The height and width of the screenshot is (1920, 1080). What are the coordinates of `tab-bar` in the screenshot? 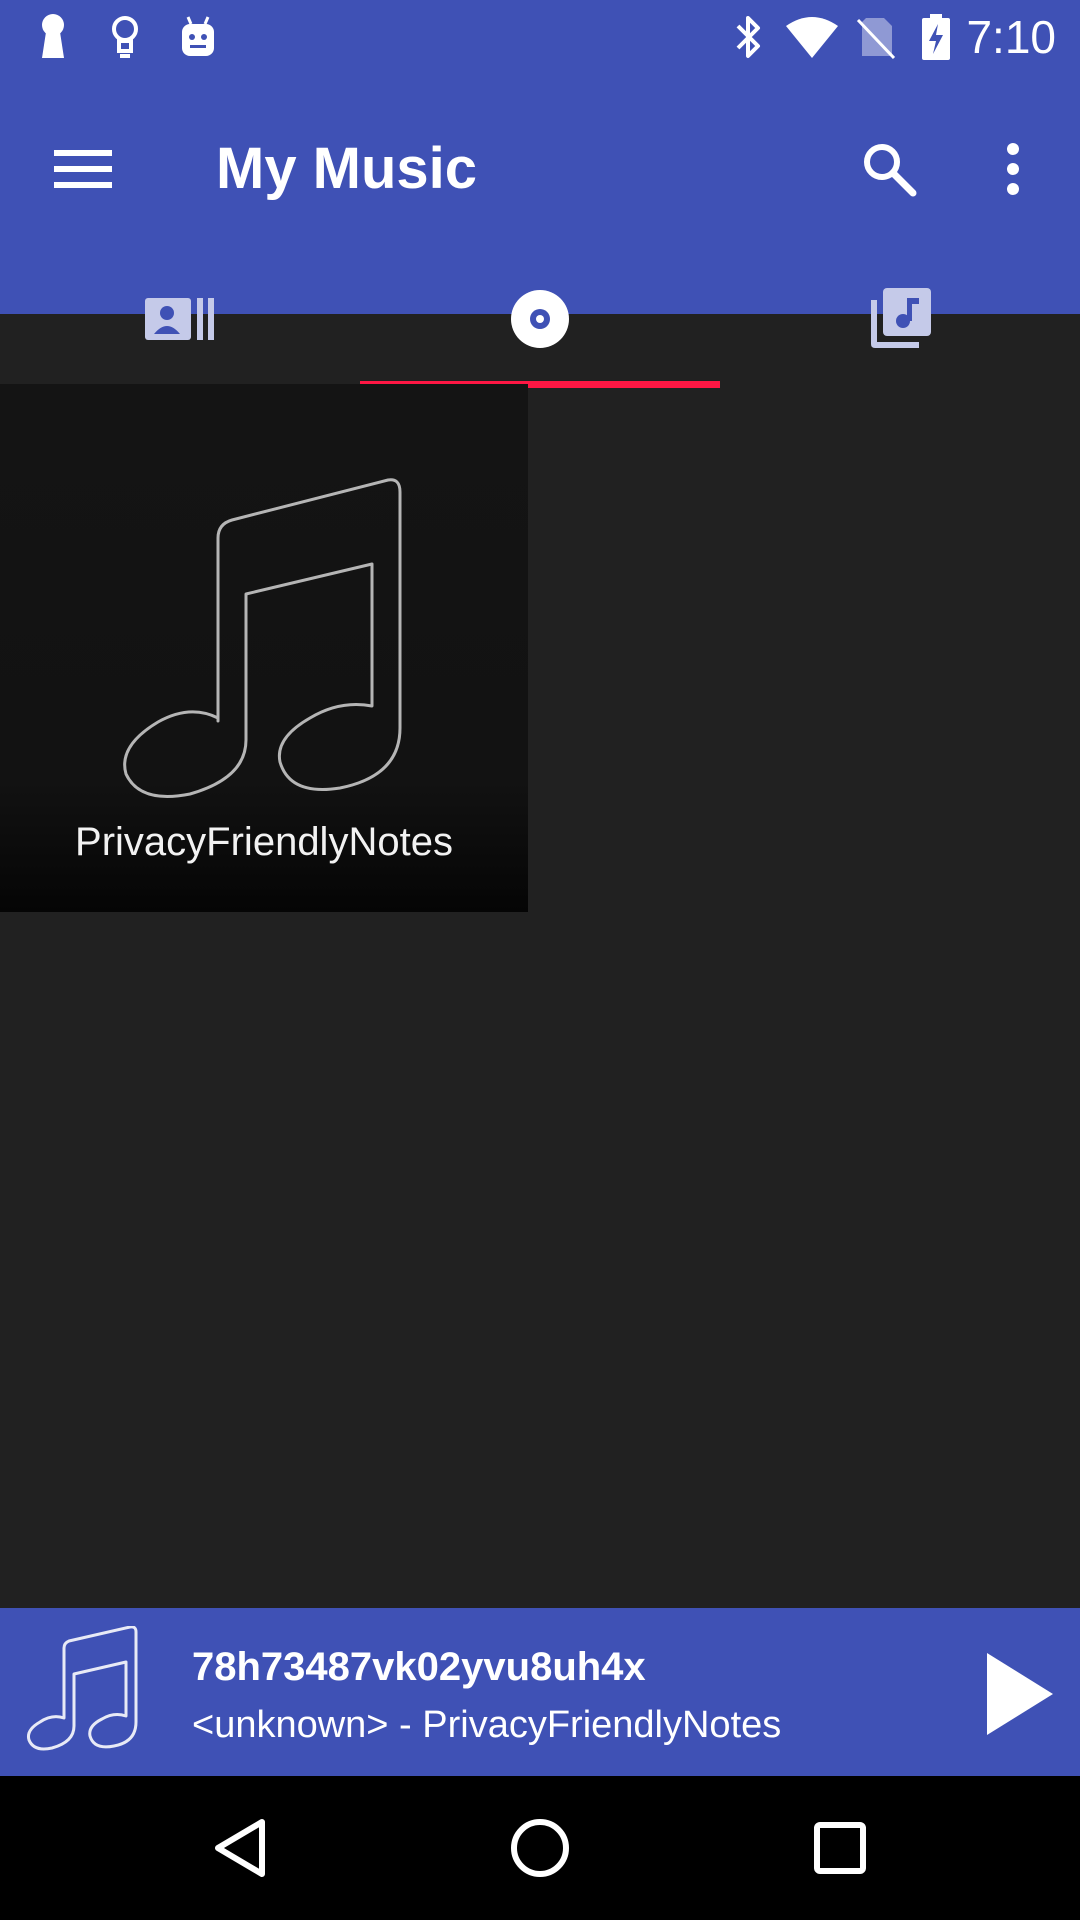 It's located at (540, 321).